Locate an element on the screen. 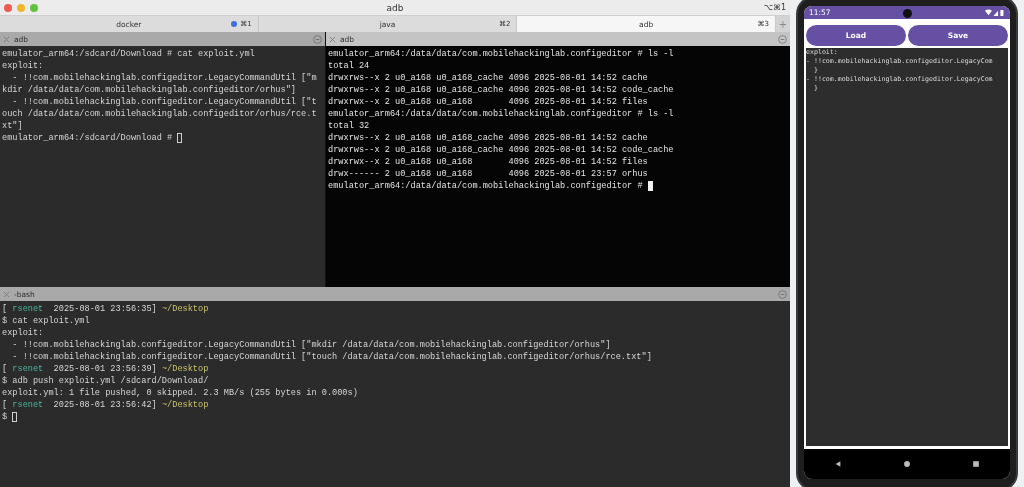 The height and width of the screenshot is (487, 1024). terminal-line: kdir /data/data/com.mobilehackinglab.configeditor/orhus"] is located at coordinates (149, 90).